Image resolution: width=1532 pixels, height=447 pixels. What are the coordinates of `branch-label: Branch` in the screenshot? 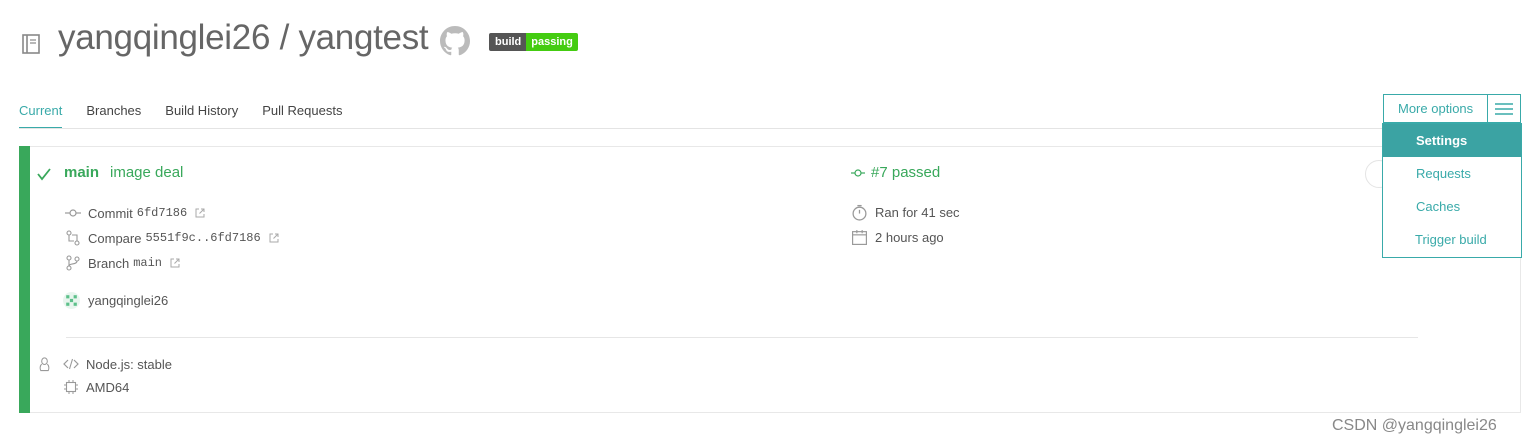 It's located at (109, 263).